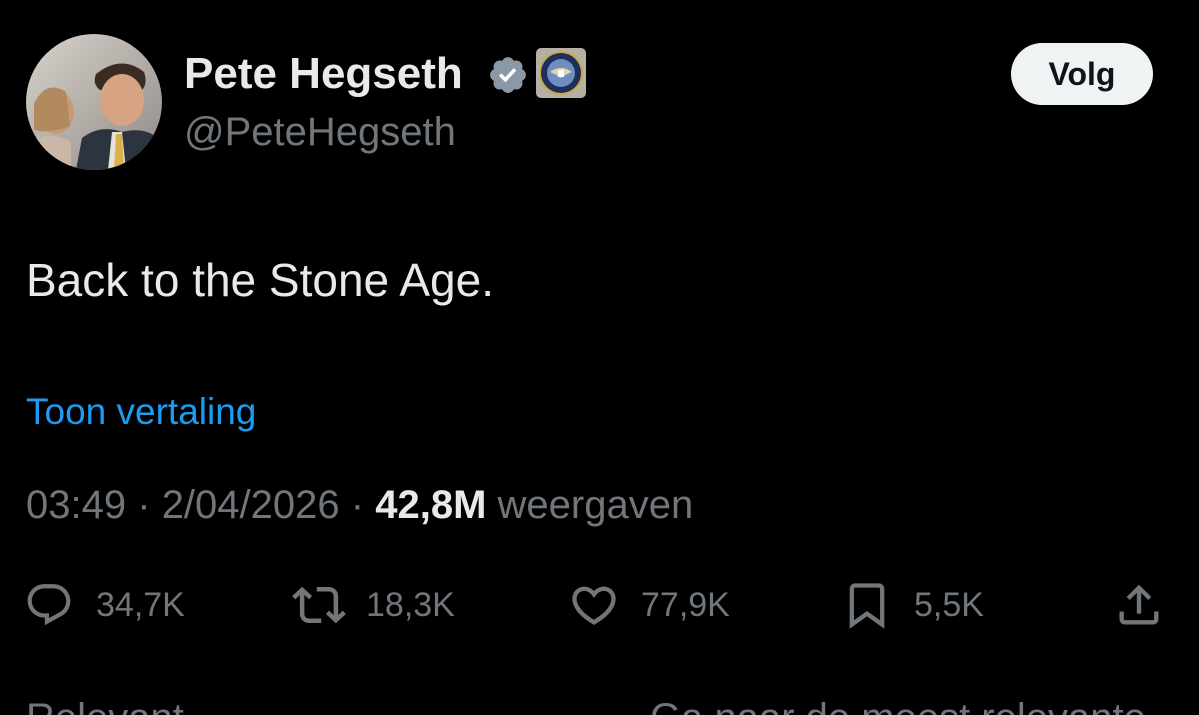  Describe the element at coordinates (685, 604) in the screenshot. I see `like-count: 77,9K` at that location.